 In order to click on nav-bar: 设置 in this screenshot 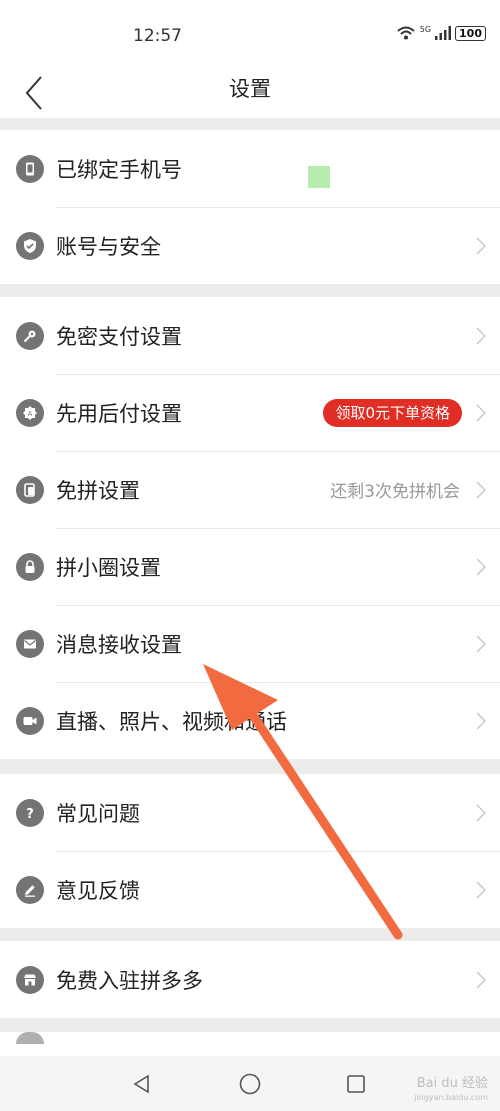, I will do `click(250, 93)`.